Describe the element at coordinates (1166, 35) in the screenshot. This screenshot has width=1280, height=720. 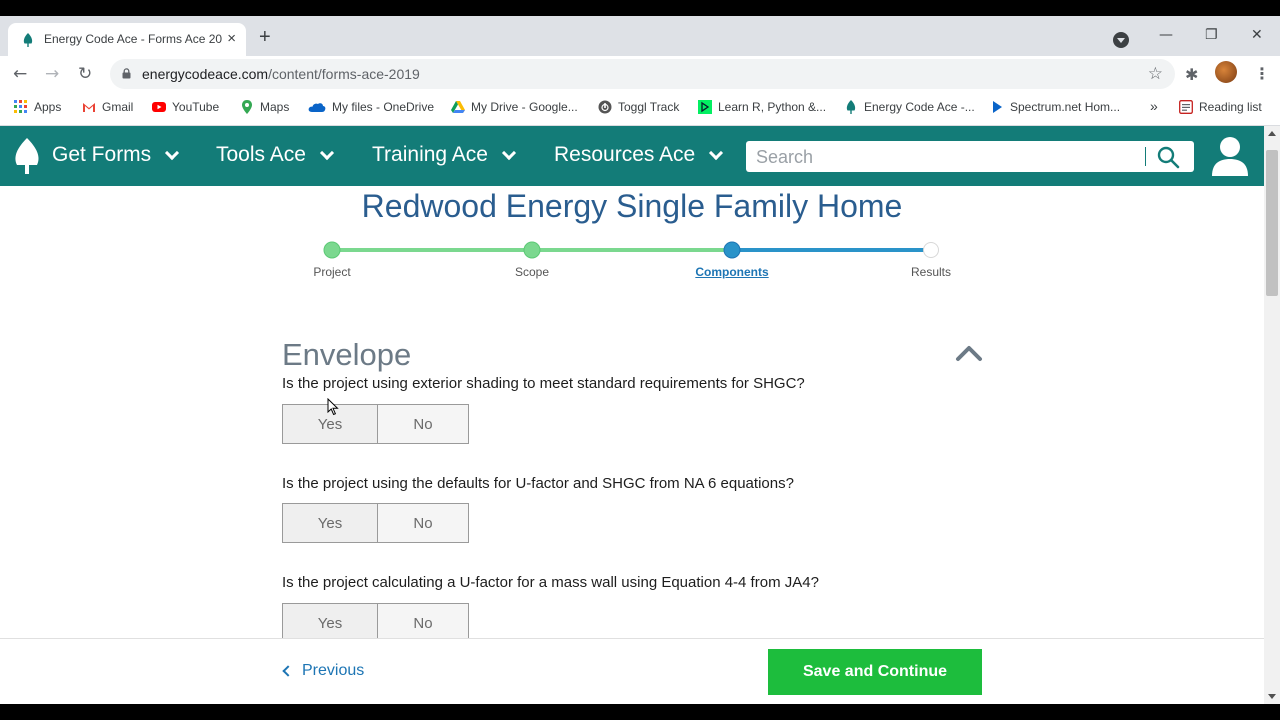
I see `minimize-icon: —` at that location.